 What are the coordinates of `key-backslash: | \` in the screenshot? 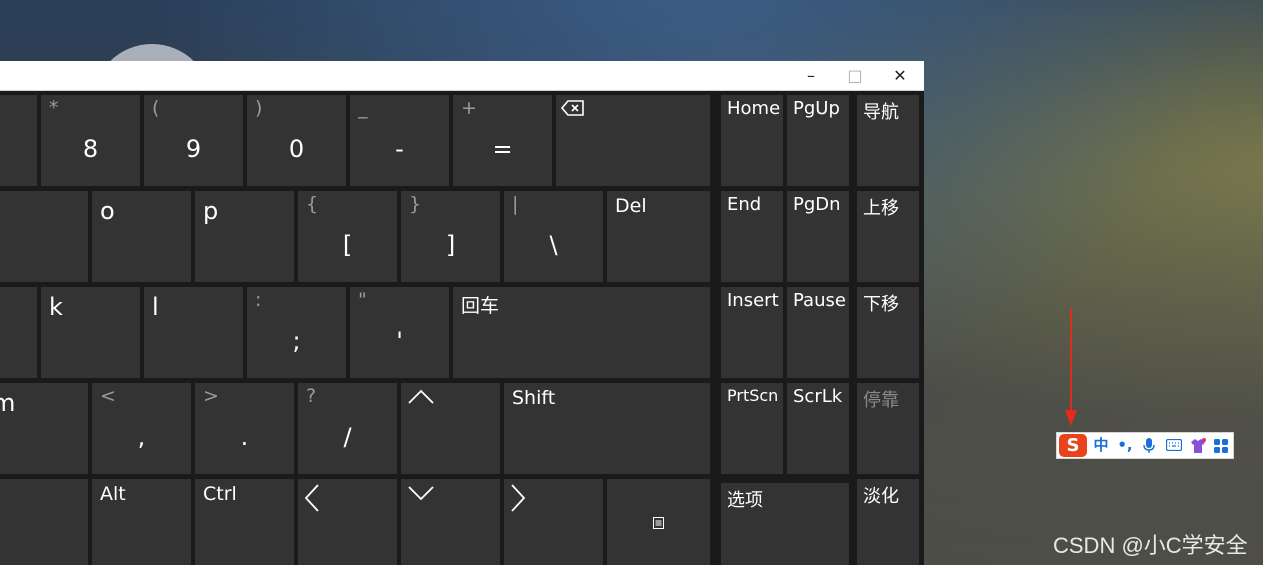 It's located at (553, 236).